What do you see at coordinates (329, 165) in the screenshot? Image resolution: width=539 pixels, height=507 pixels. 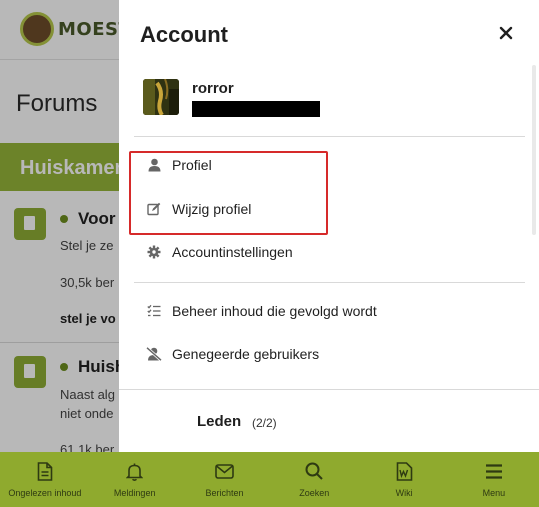 I see `menu-item-profiel: Profiel` at bounding box center [329, 165].